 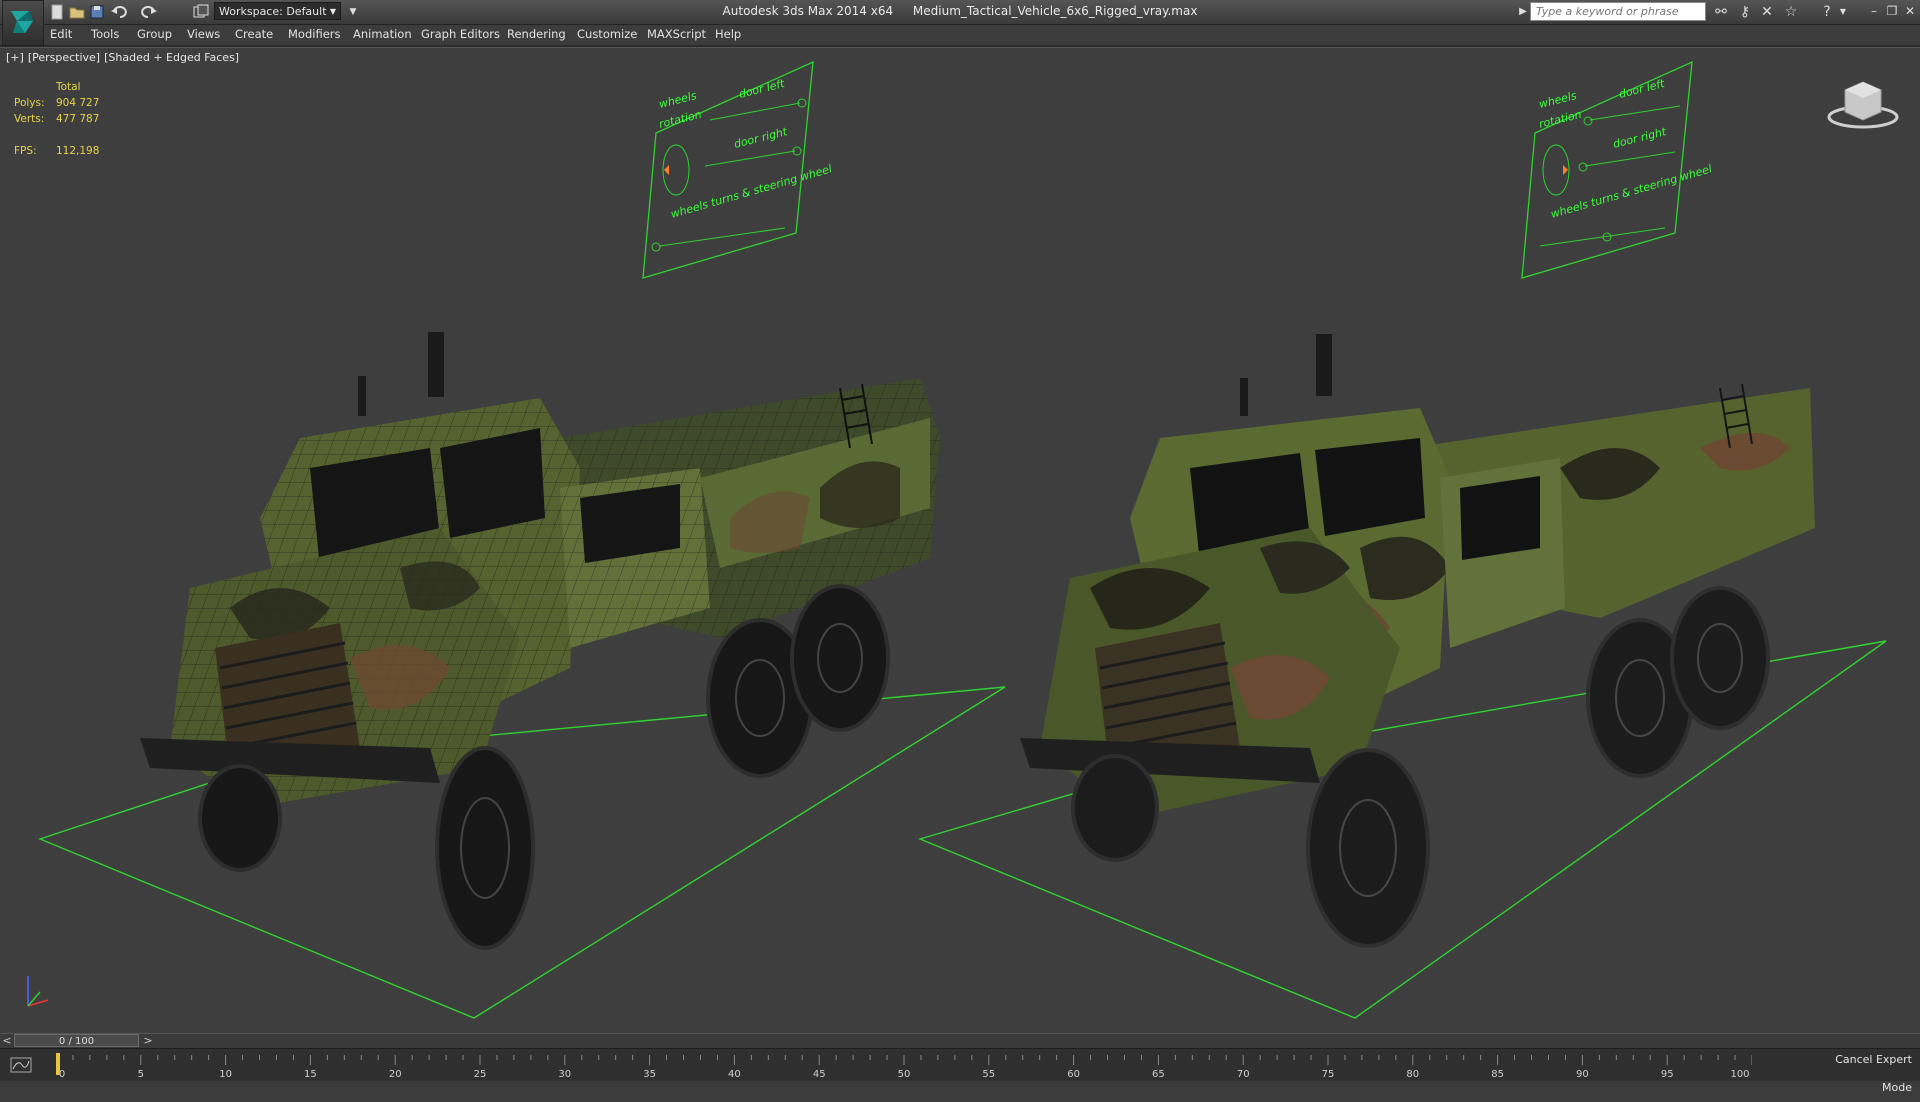 What do you see at coordinates (203, 34) in the screenshot?
I see `menu-views: Views` at bounding box center [203, 34].